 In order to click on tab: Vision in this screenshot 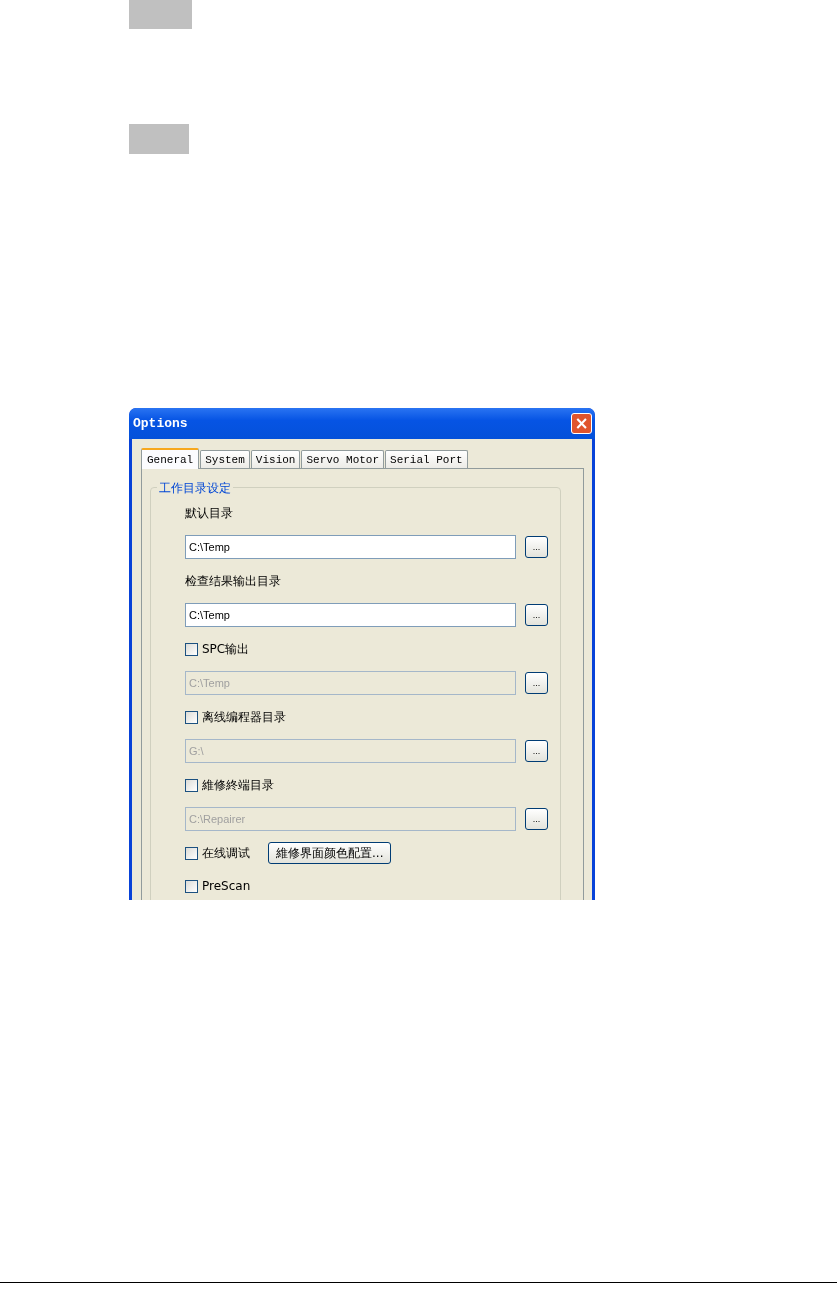, I will do `click(275, 459)`.